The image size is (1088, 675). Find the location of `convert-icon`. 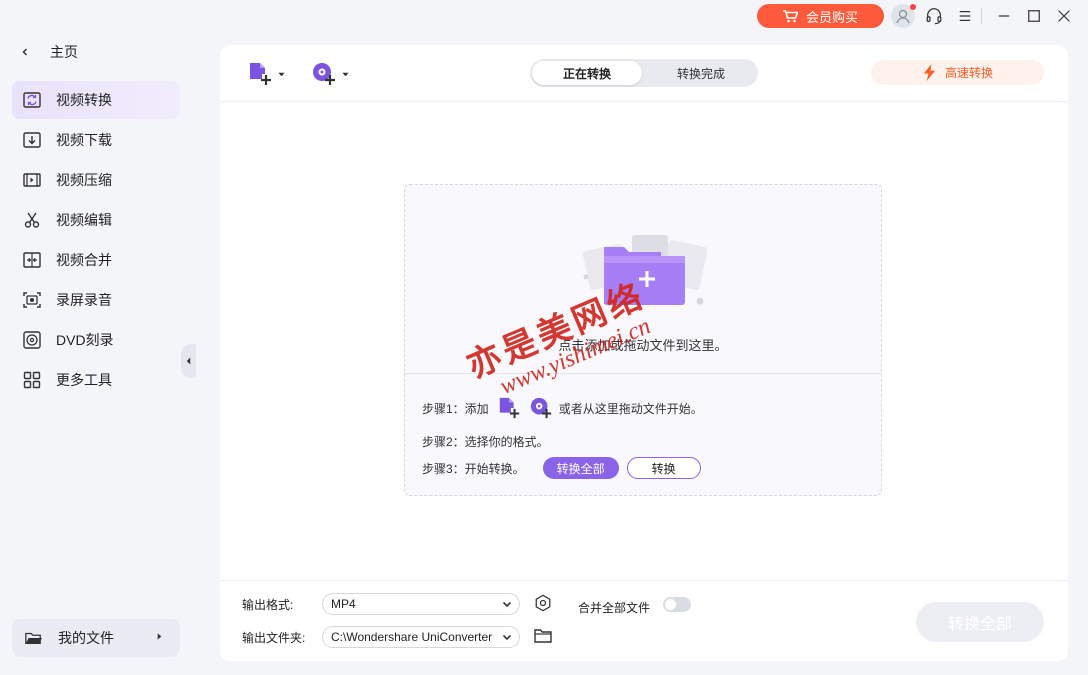

convert-icon is located at coordinates (32, 100).